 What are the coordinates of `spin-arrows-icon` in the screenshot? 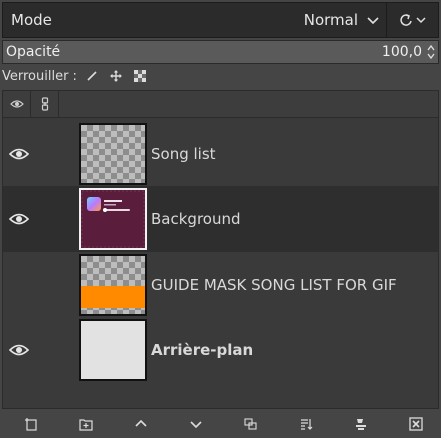 It's located at (431, 52).